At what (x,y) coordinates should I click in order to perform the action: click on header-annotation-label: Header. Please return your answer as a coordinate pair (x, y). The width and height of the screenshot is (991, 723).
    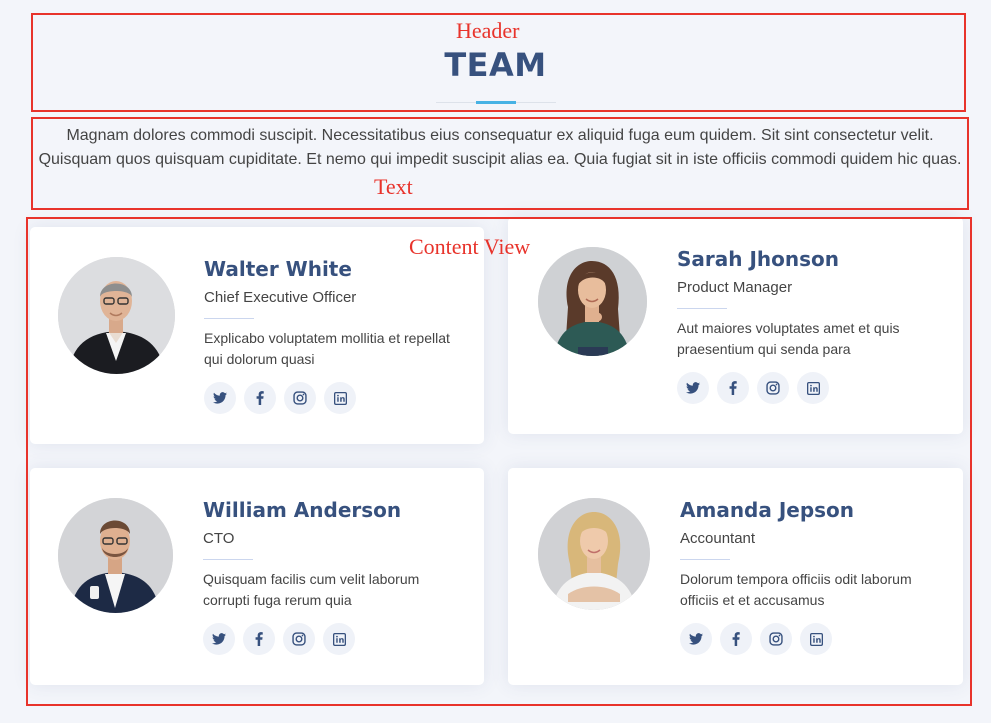
    Looking at the image, I should click on (488, 30).